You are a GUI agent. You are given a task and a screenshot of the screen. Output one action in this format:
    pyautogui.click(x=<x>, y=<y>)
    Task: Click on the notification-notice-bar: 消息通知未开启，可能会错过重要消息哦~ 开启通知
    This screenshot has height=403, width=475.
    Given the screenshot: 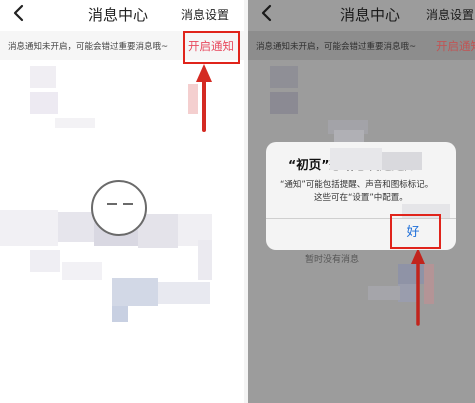 What is the action you would take?
    pyautogui.click(x=361, y=45)
    